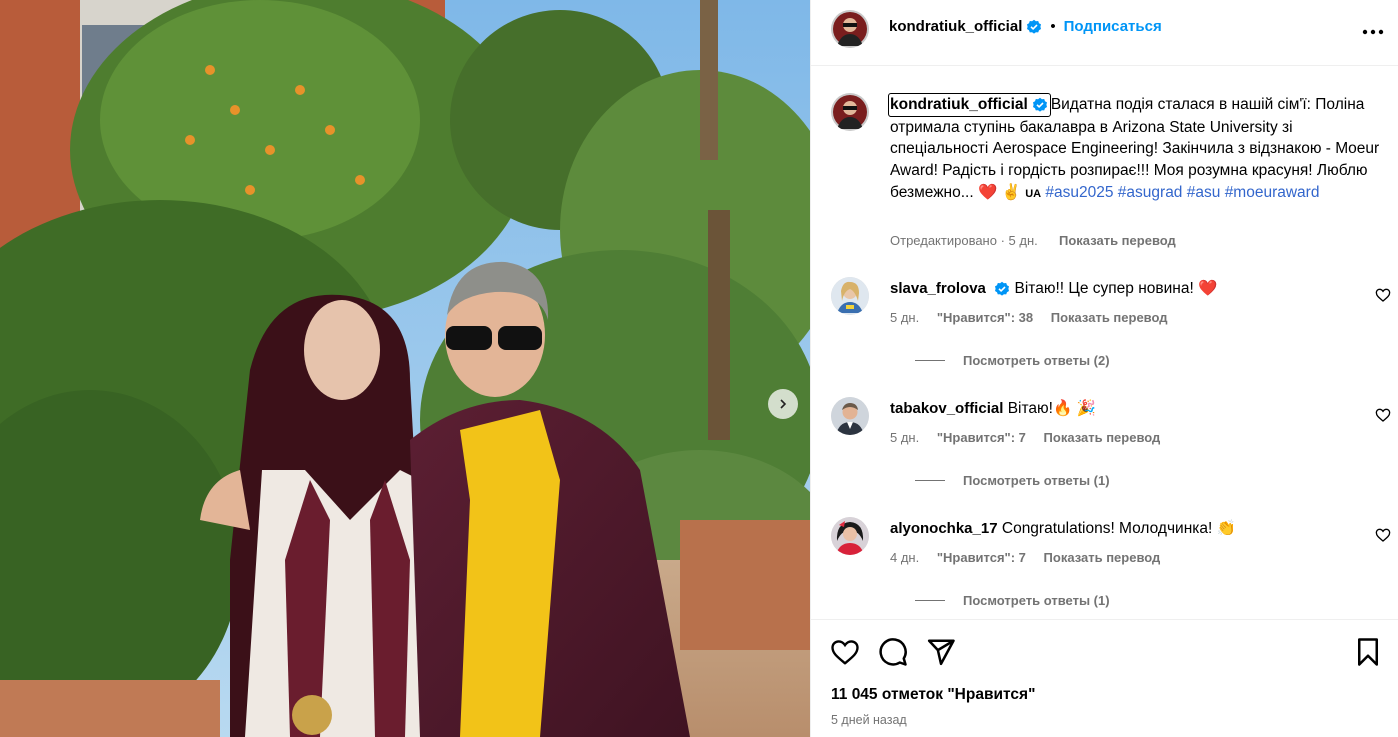 The height and width of the screenshot is (737, 1398). Describe the element at coordinates (1204, 192) in the screenshot. I see `hashtag-link: #asu` at that location.